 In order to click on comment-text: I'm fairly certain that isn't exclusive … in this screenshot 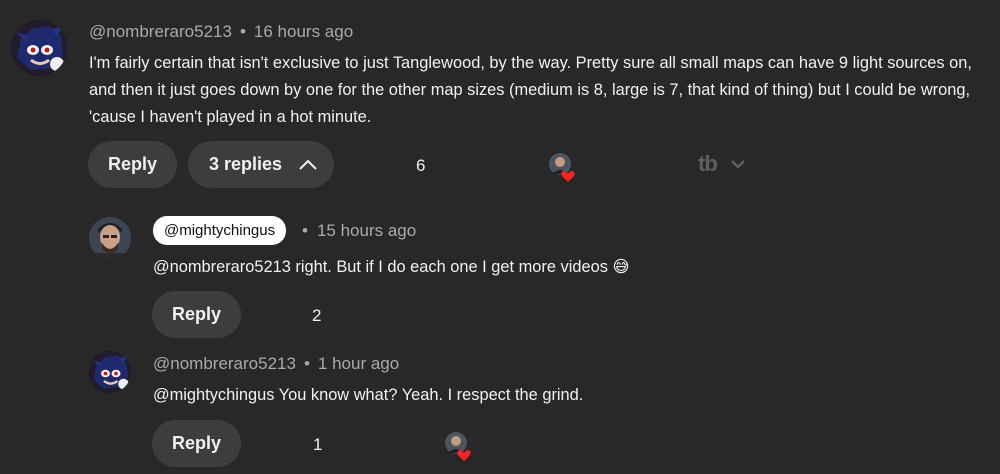, I will do `click(530, 90)`.